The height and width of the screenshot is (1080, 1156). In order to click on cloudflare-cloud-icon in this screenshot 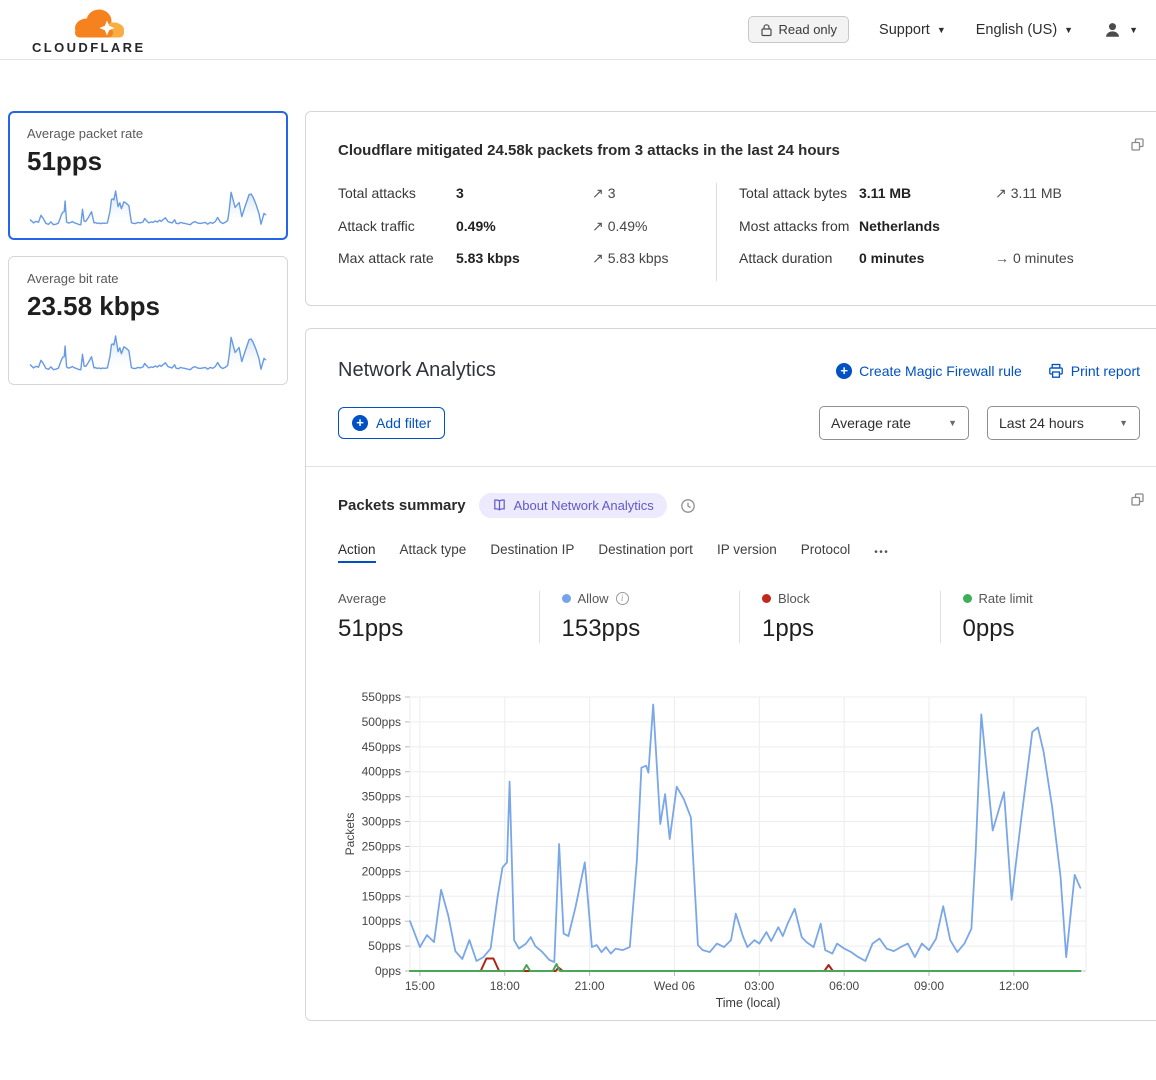, I will do `click(99, 23)`.